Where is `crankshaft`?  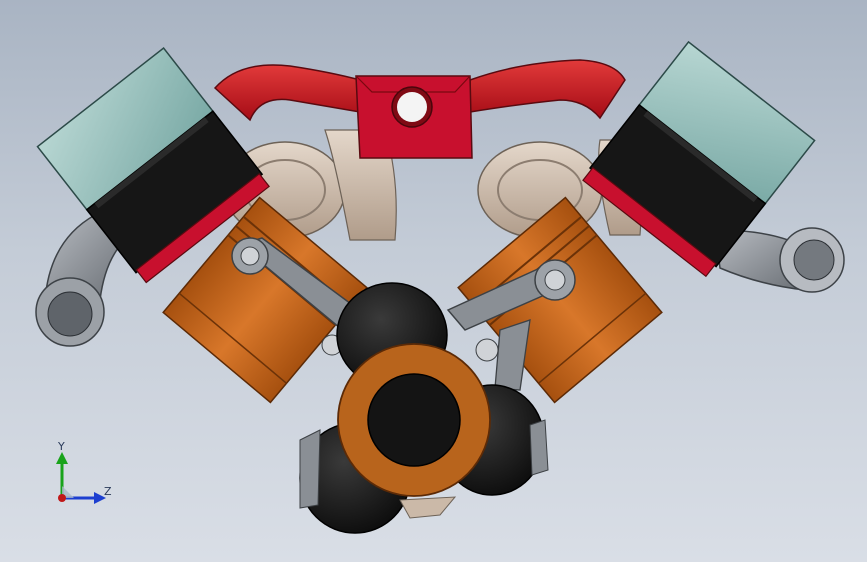 crankshaft is located at coordinates (414, 420).